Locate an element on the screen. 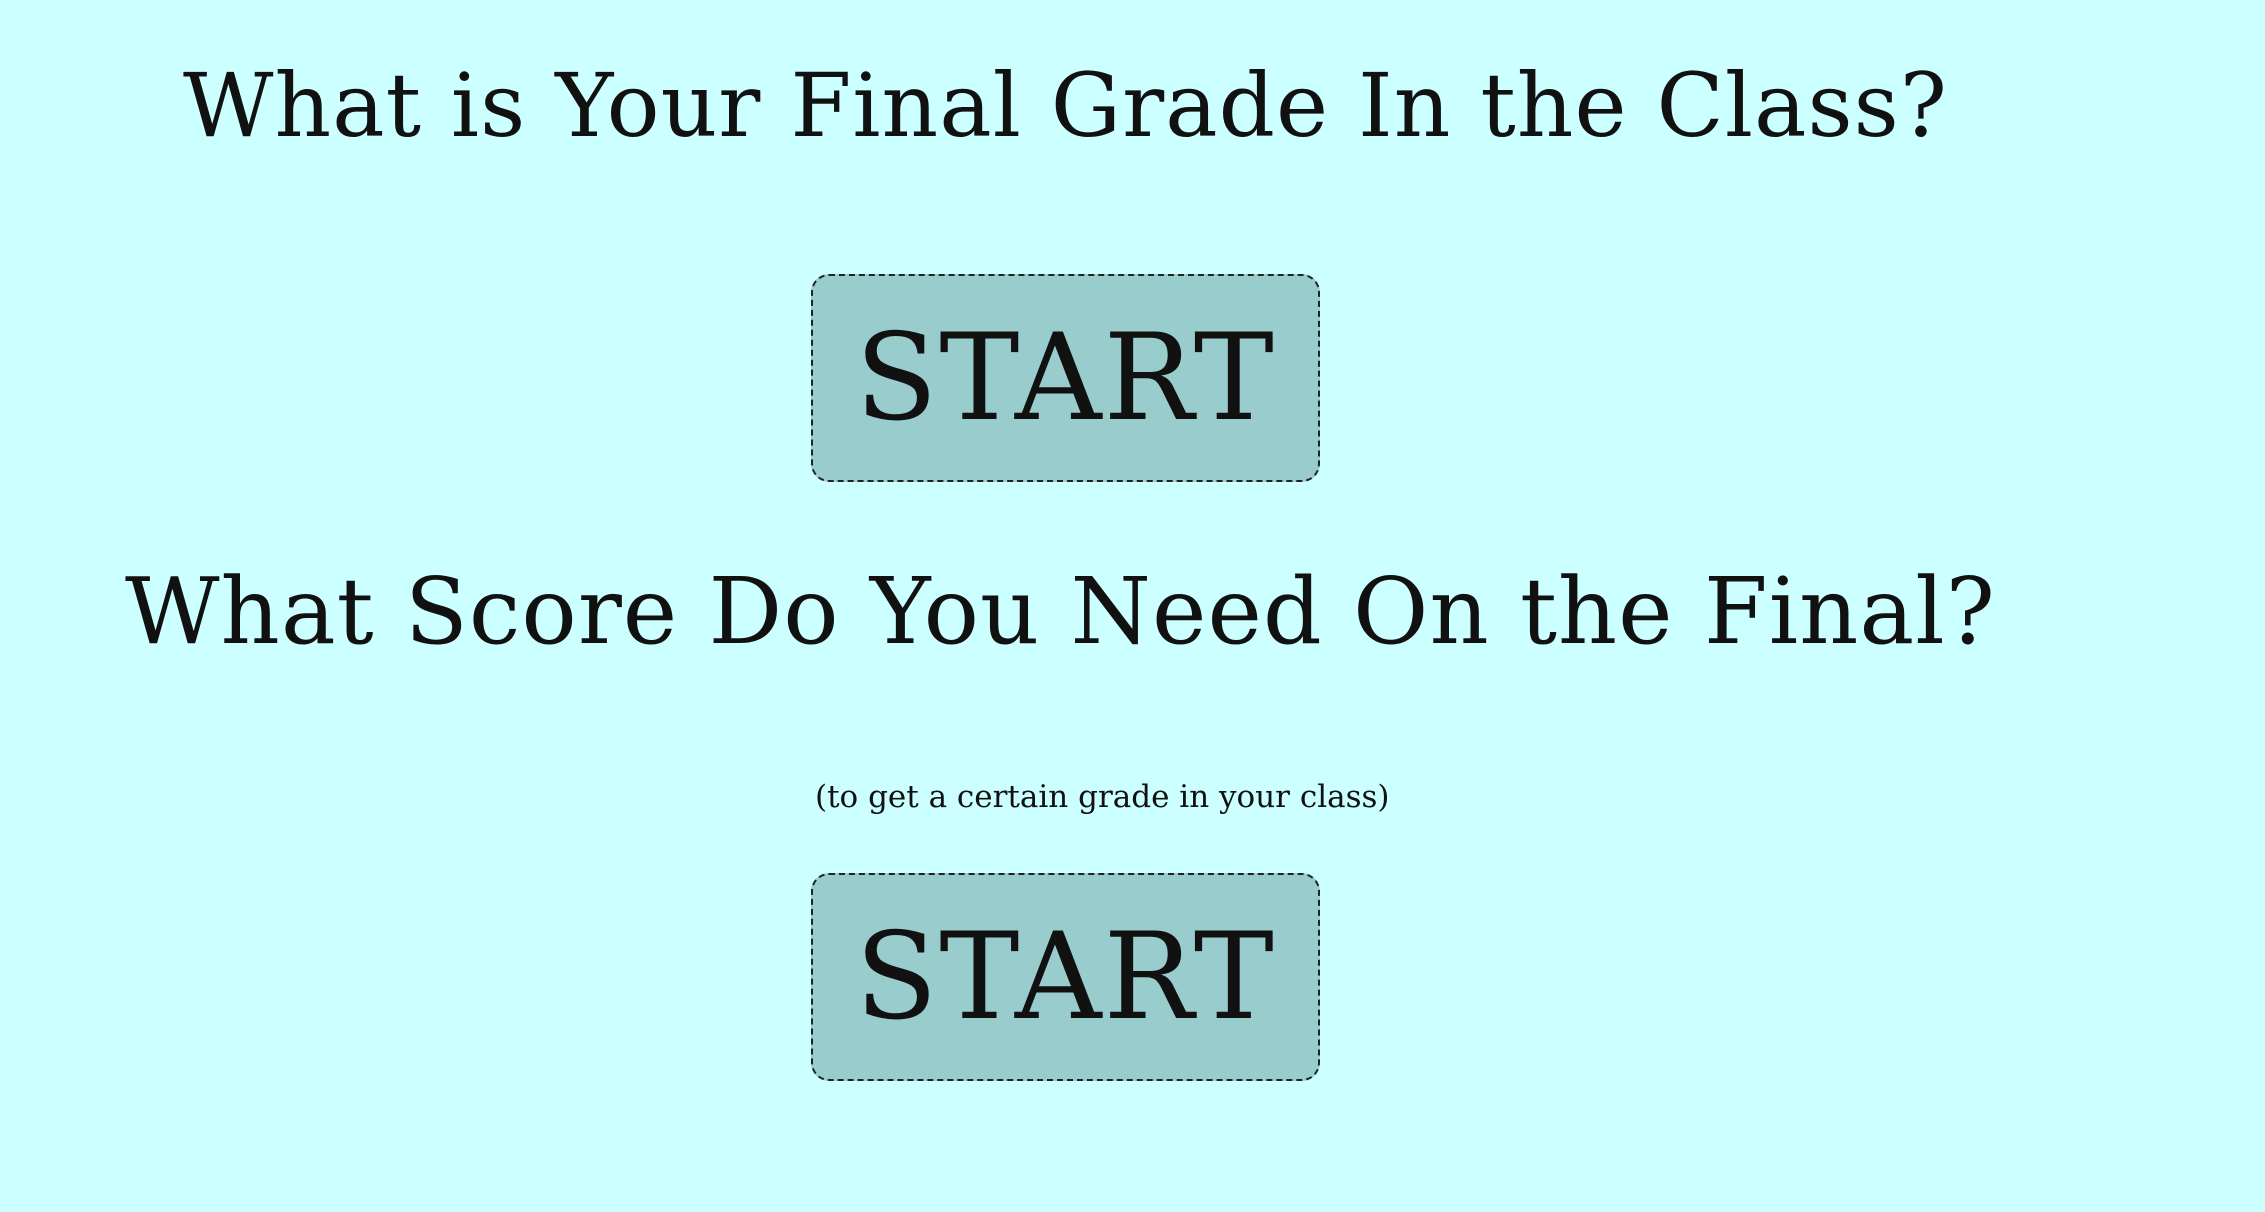 The image size is (2265, 1212). start-final-grade-button: START is located at coordinates (1065, 378).